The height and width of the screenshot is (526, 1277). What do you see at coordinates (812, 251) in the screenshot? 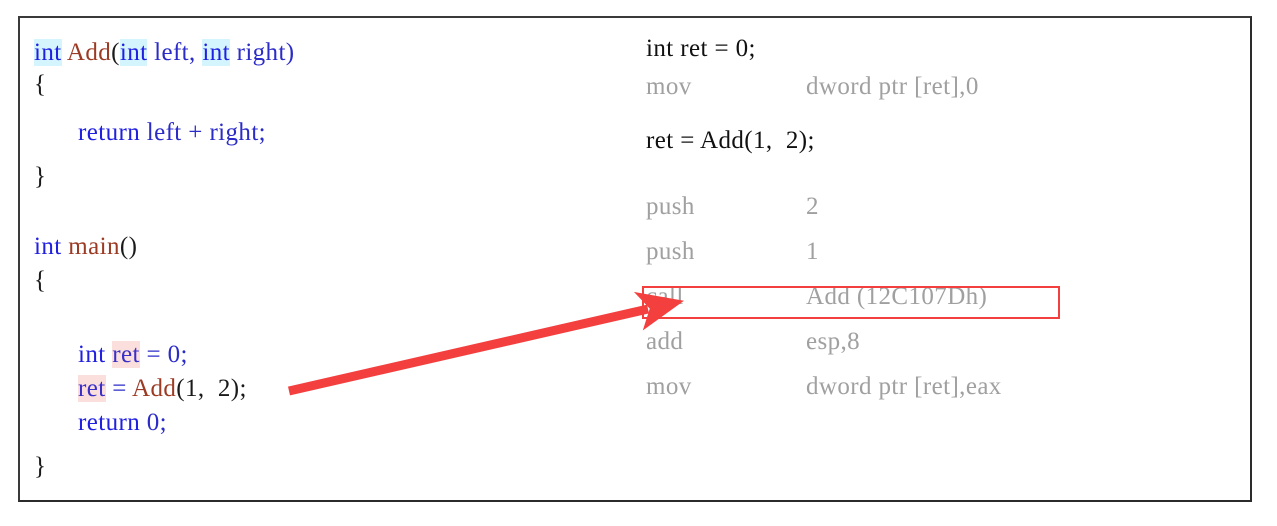
I see `operands: 1` at bounding box center [812, 251].